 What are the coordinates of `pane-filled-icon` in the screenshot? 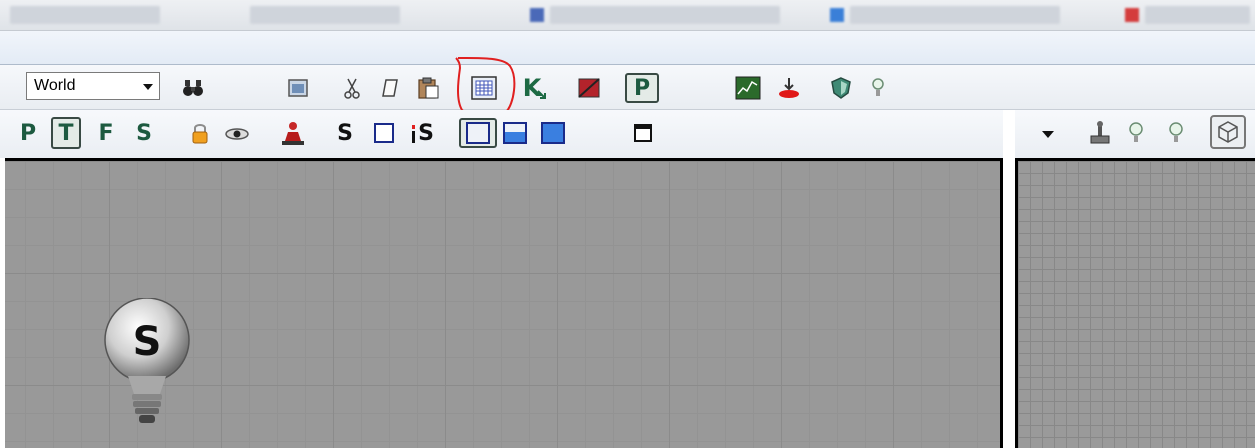 It's located at (553, 133).